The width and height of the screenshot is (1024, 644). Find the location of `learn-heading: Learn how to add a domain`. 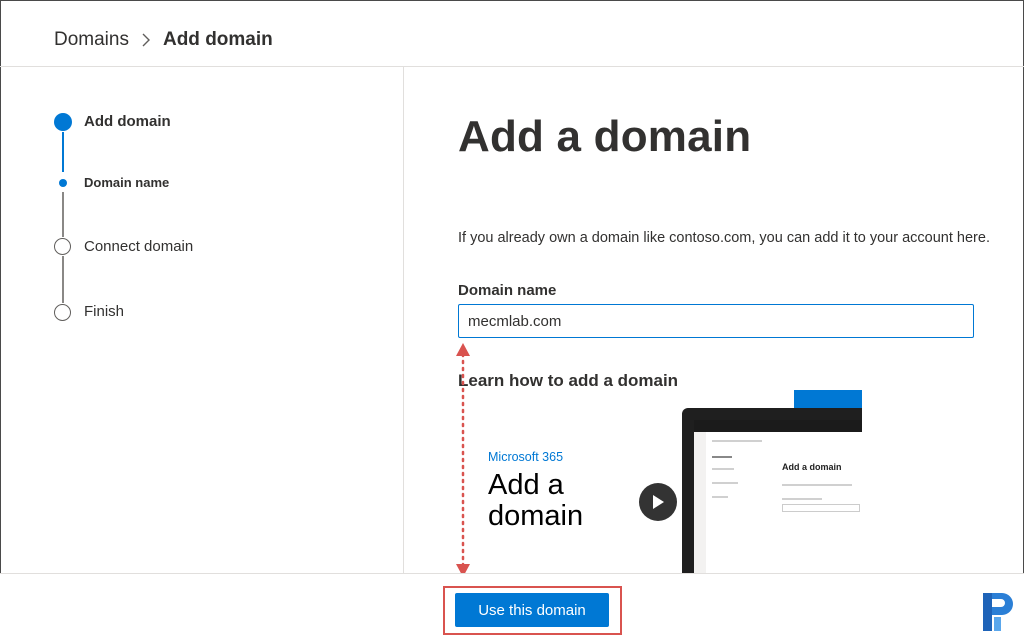

learn-heading: Learn how to add a domain is located at coordinates (568, 380).